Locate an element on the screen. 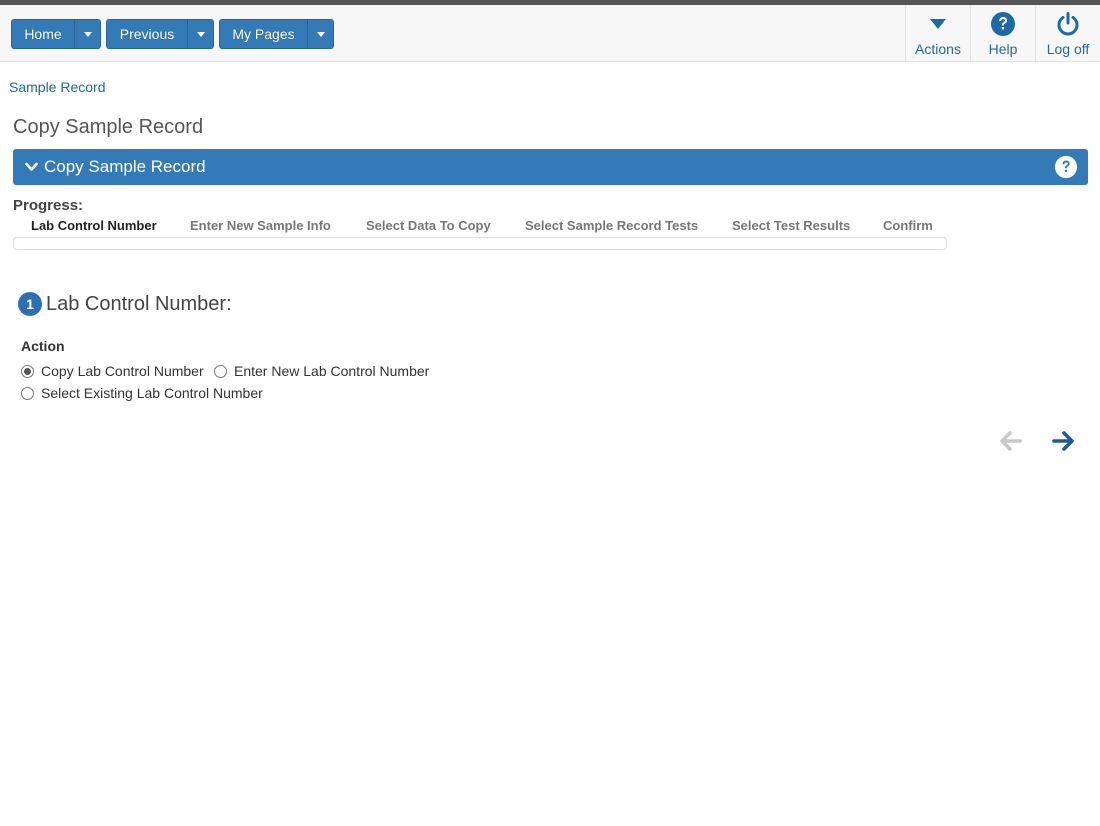  radio-select-existing-lab-control-number is located at coordinates (27, 393).